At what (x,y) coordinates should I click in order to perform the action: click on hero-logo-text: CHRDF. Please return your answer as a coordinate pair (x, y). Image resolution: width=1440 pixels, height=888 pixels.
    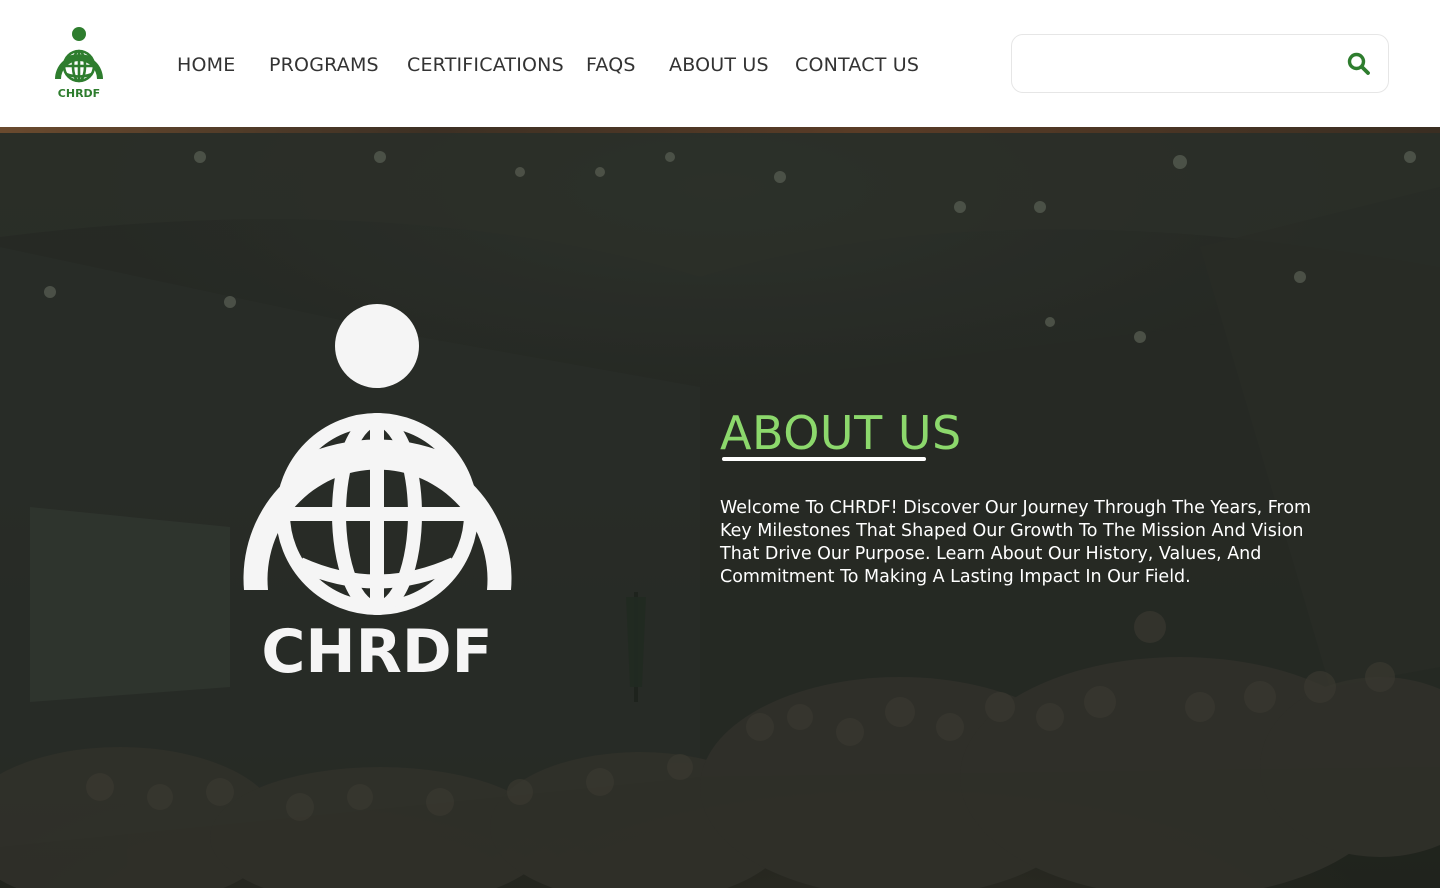
    Looking at the image, I should click on (376, 646).